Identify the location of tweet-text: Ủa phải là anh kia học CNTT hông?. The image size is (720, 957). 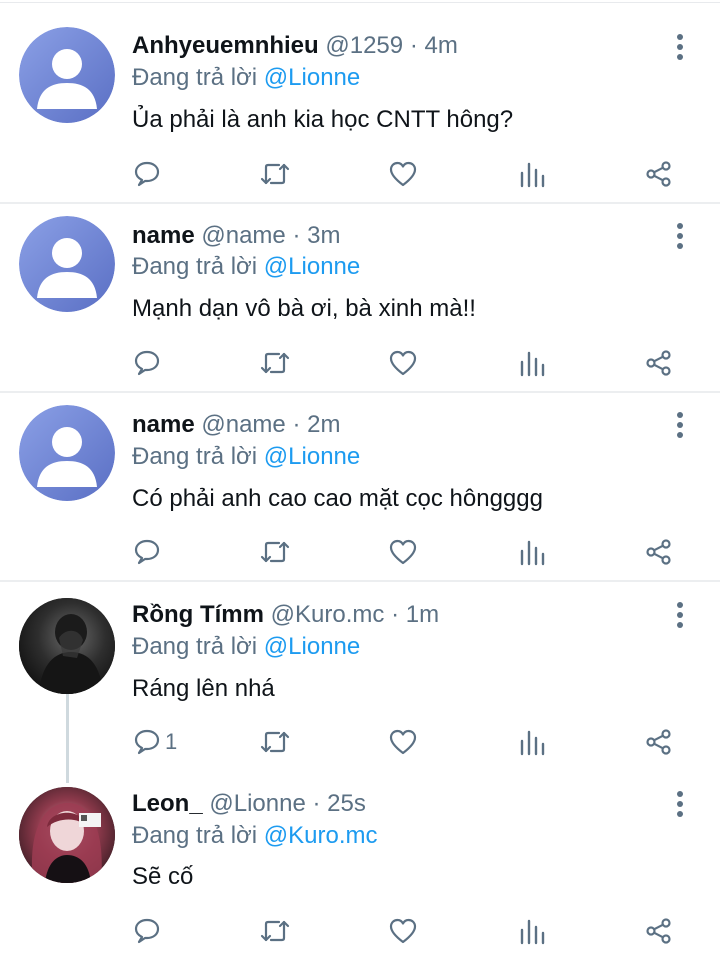
(323, 119).